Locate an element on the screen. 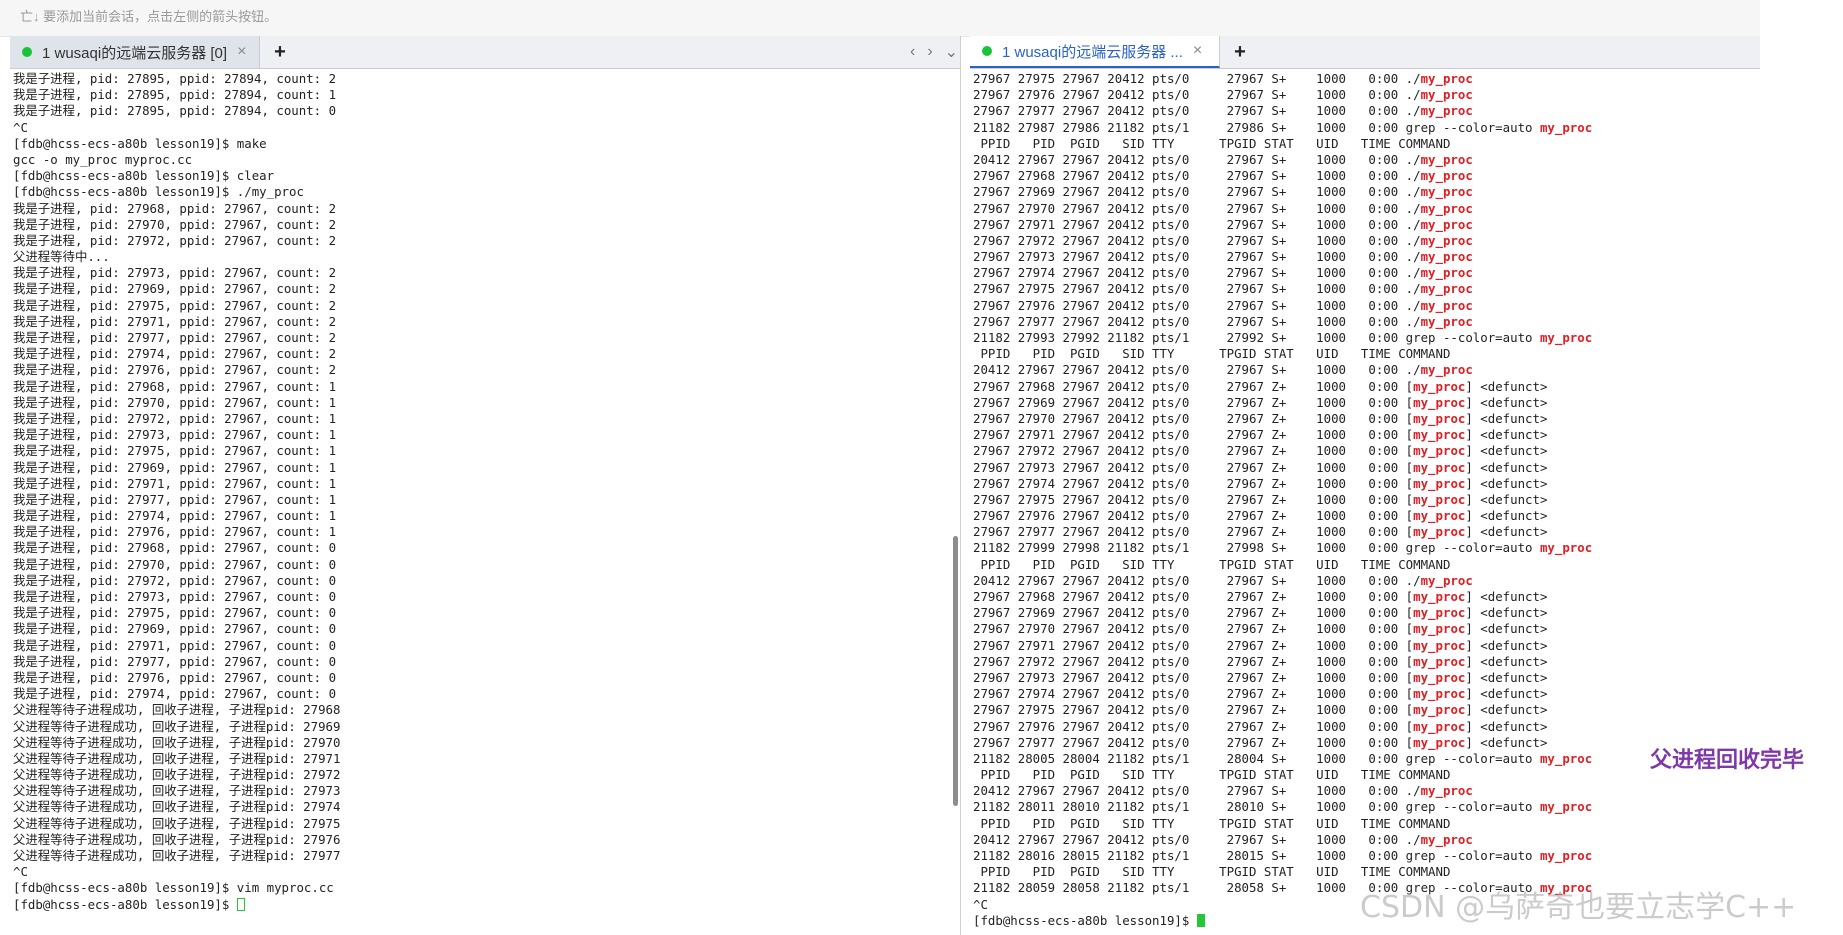 Image resolution: width=1843 pixels, height=935 pixels. tab-remote-server-0: 1 wusaqi的远端云服务器 [0] × is located at coordinates (135, 52).